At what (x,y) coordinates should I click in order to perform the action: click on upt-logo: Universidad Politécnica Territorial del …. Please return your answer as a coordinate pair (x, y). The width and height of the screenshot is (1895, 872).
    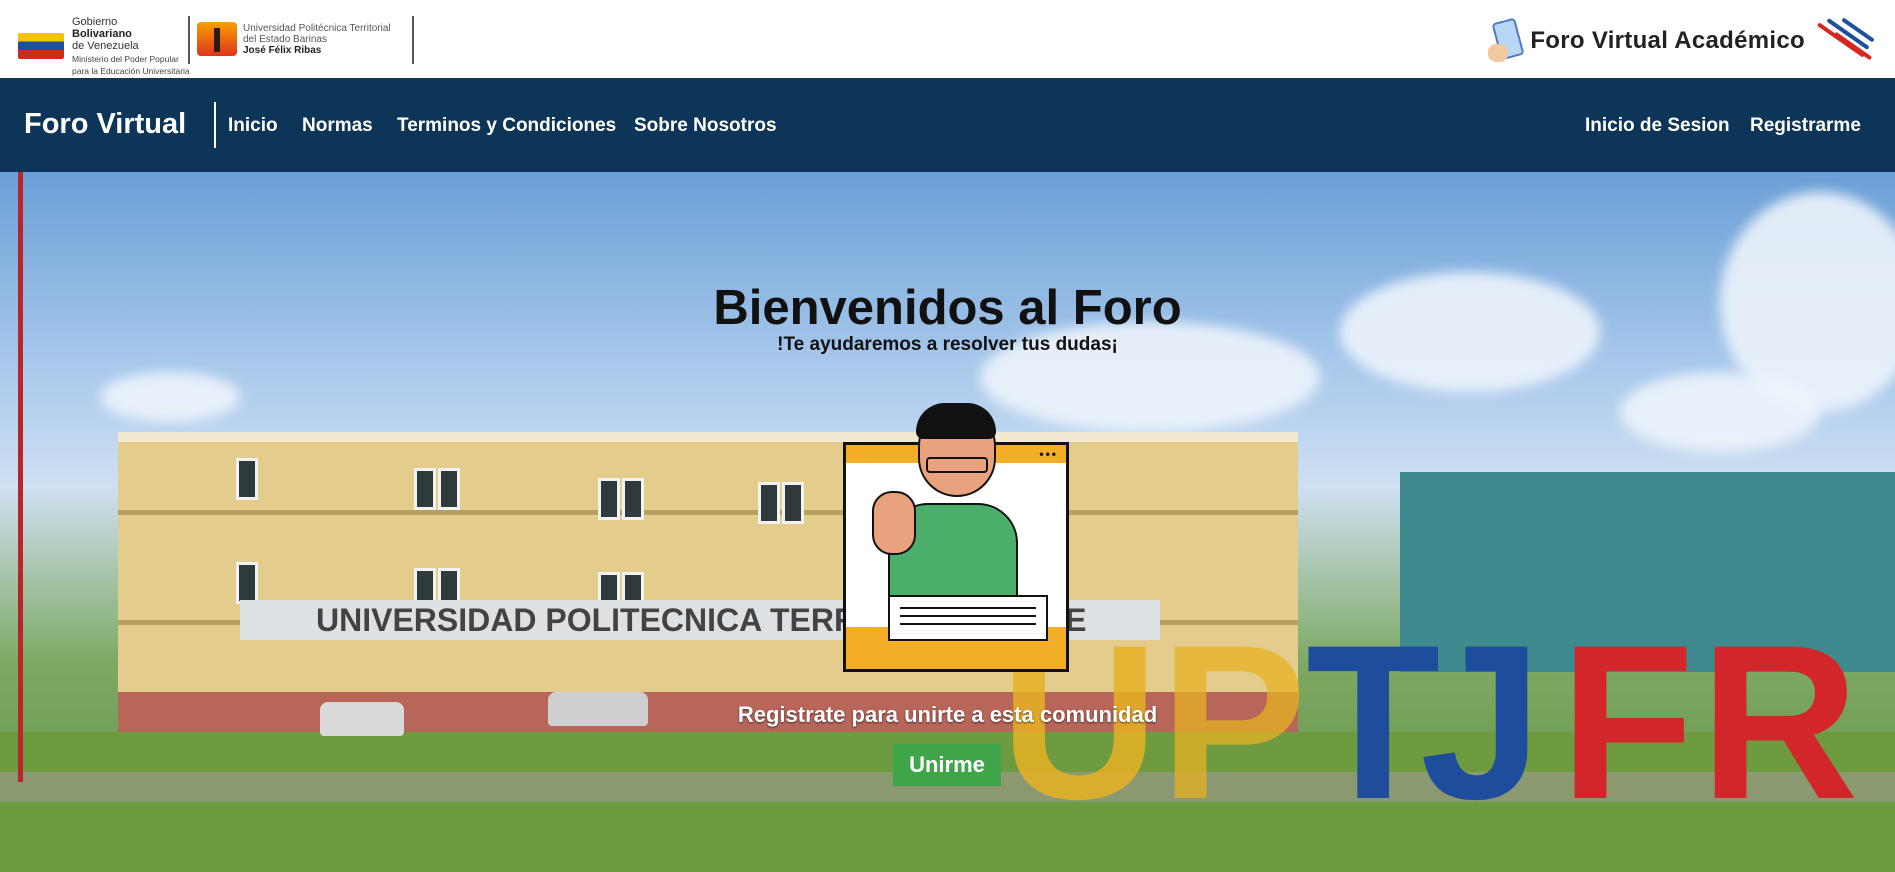
    Looking at the image, I should click on (294, 39).